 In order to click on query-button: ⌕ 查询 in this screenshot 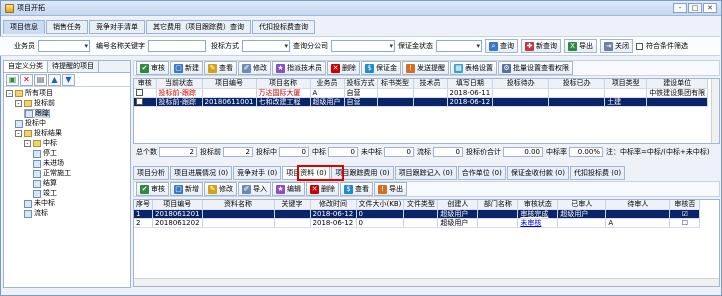, I will do `click(501, 46)`.